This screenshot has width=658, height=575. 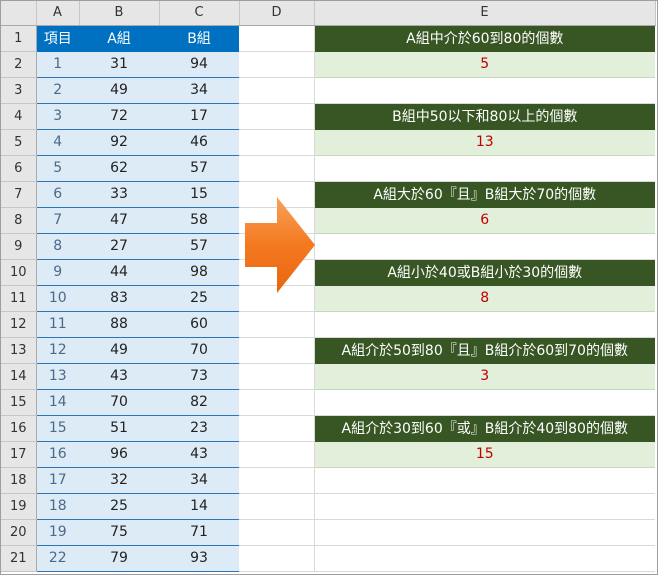 What do you see at coordinates (57, 324) in the screenshot?
I see `item-cell: 11` at bounding box center [57, 324].